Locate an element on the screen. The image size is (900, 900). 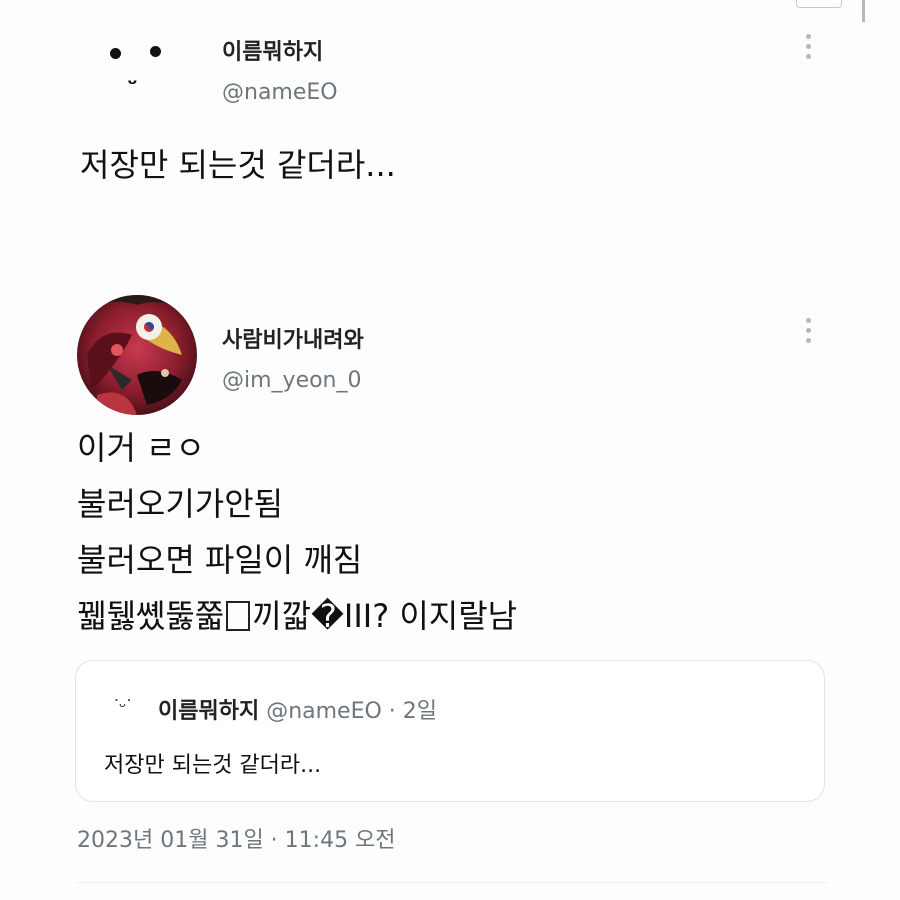
profile-picture is located at coordinates (137, 355).